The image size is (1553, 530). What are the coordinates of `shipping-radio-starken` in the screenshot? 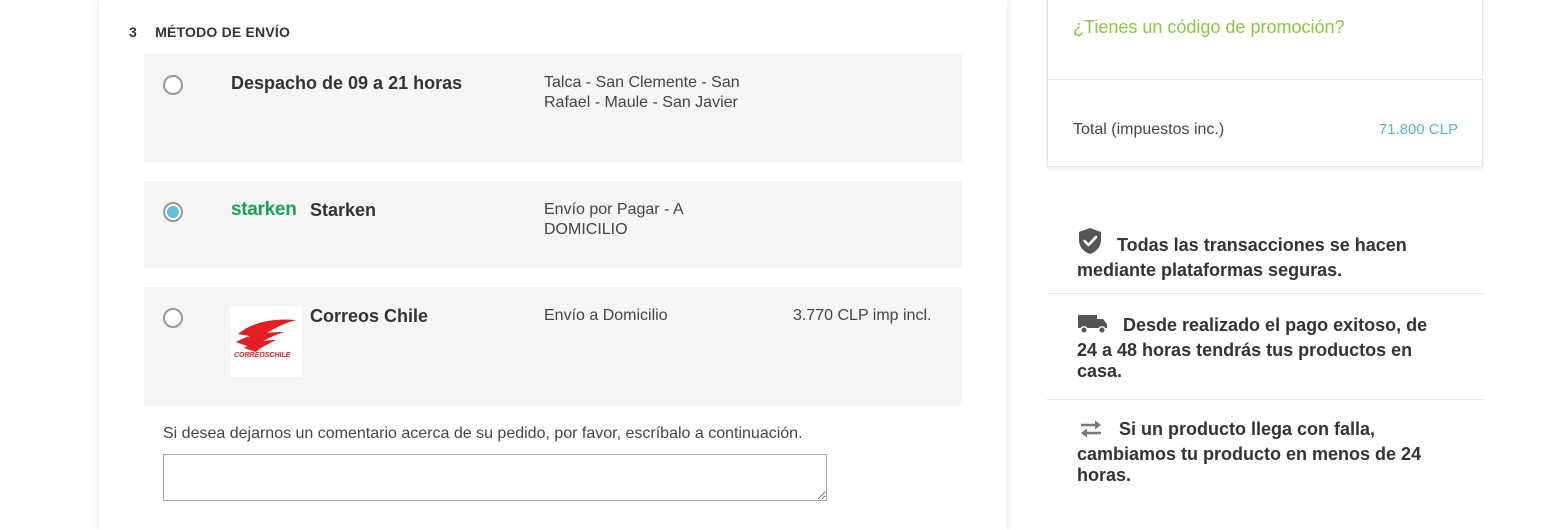 It's located at (173, 212).